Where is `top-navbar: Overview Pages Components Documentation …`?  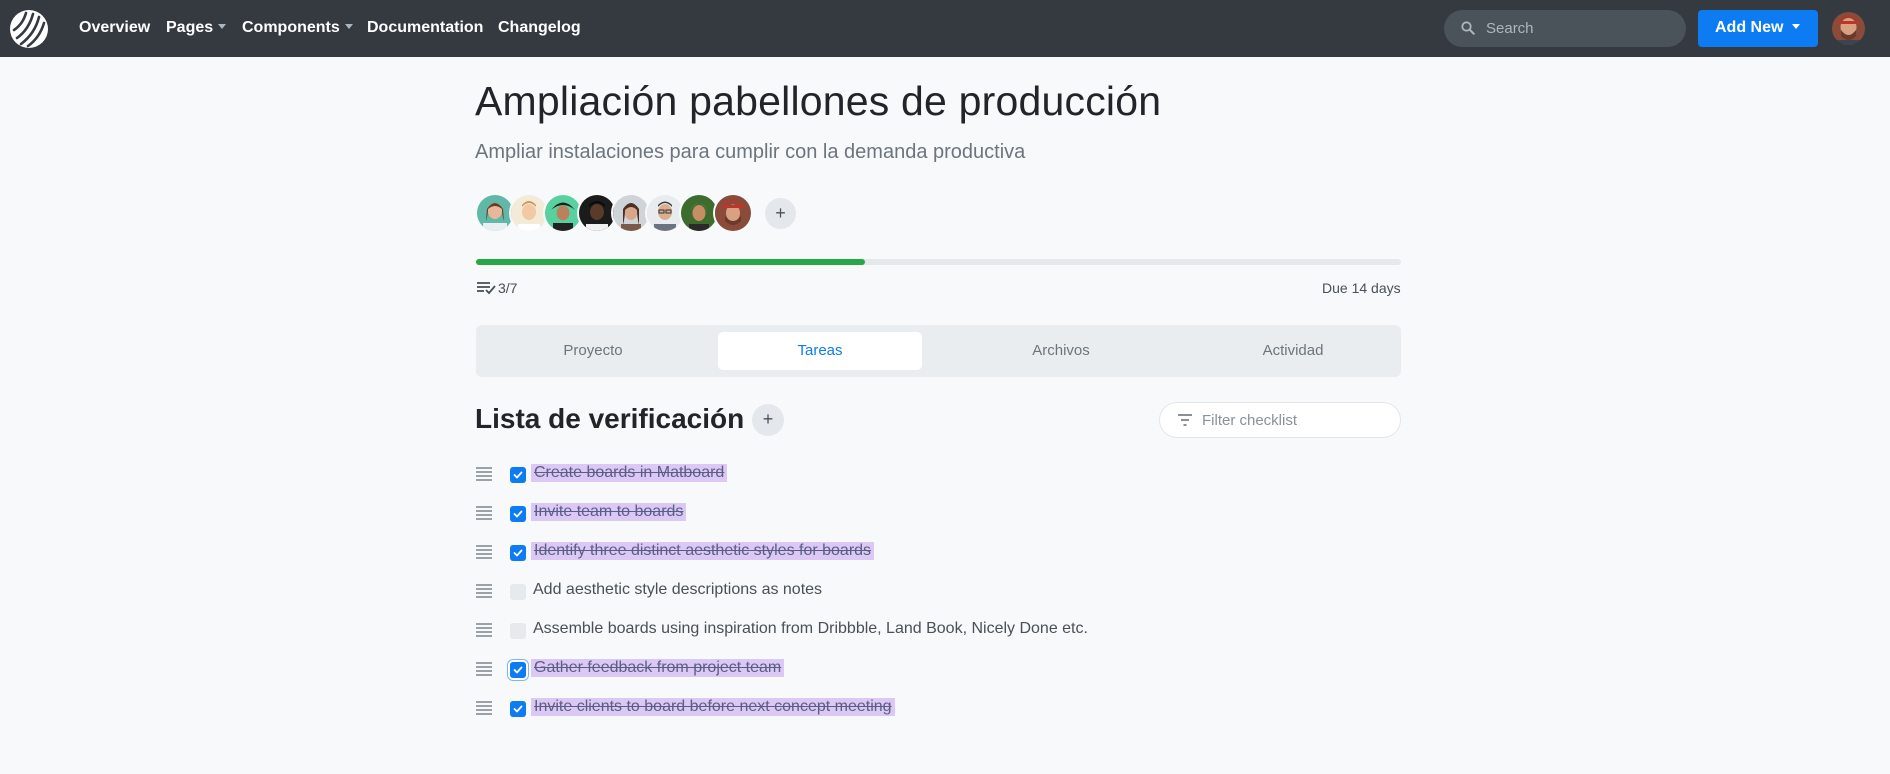
top-navbar: Overview Pages Components Documentation … is located at coordinates (945, 28).